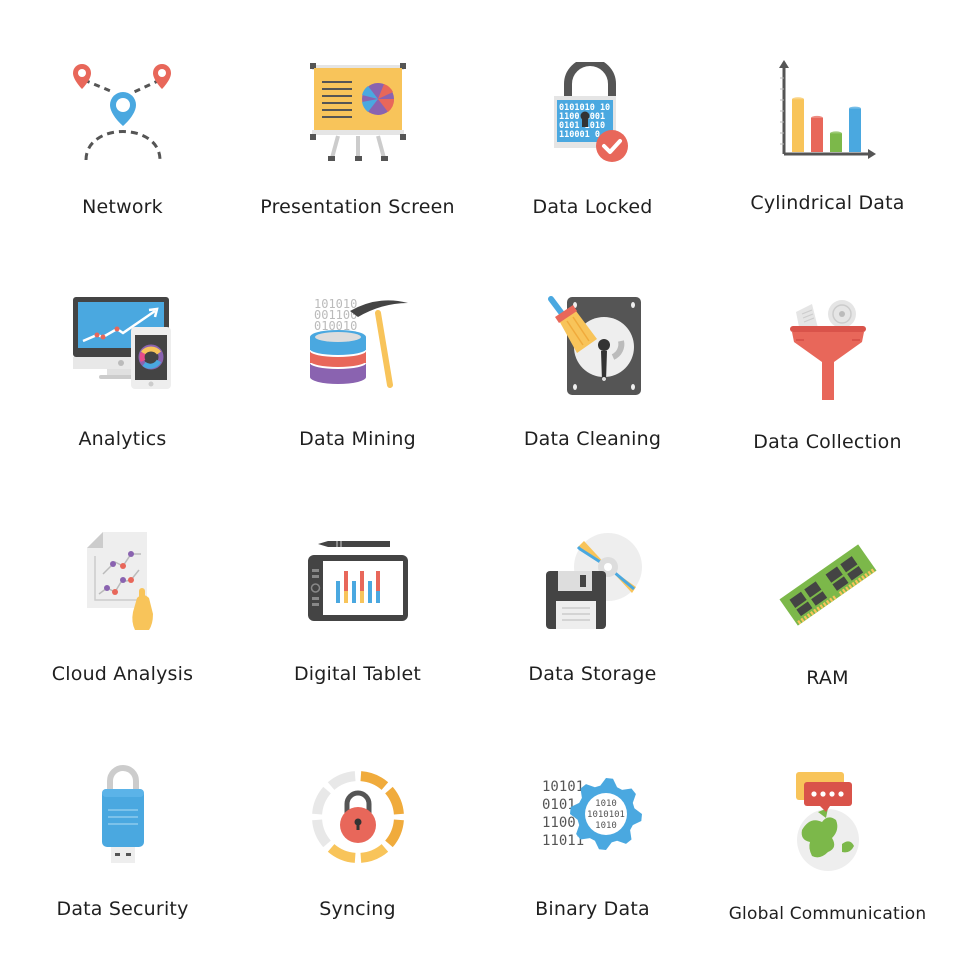 The height and width of the screenshot is (980, 980). I want to click on icon-label: Binary Data, so click(592, 909).